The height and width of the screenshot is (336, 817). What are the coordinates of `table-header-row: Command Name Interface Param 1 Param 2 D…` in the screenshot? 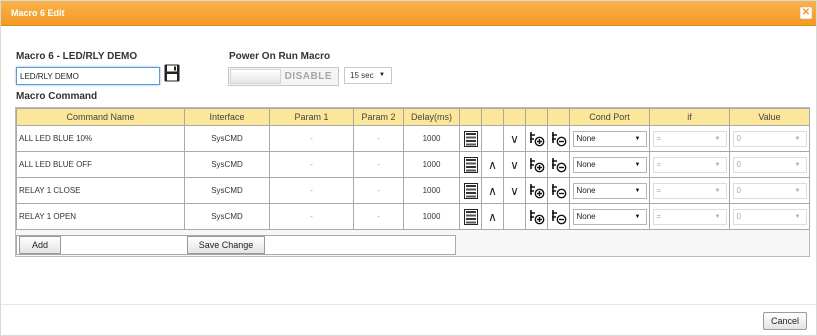 It's located at (413, 117).